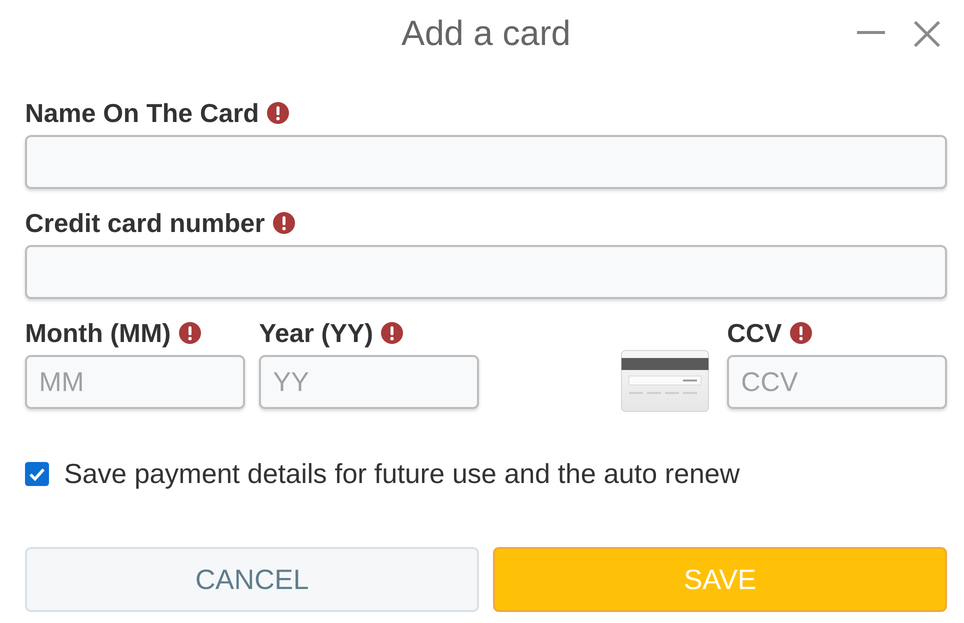 Image resolution: width=964 pixels, height=623 pixels. Describe the element at coordinates (145, 223) in the screenshot. I see `field-label: Credit card number` at that location.